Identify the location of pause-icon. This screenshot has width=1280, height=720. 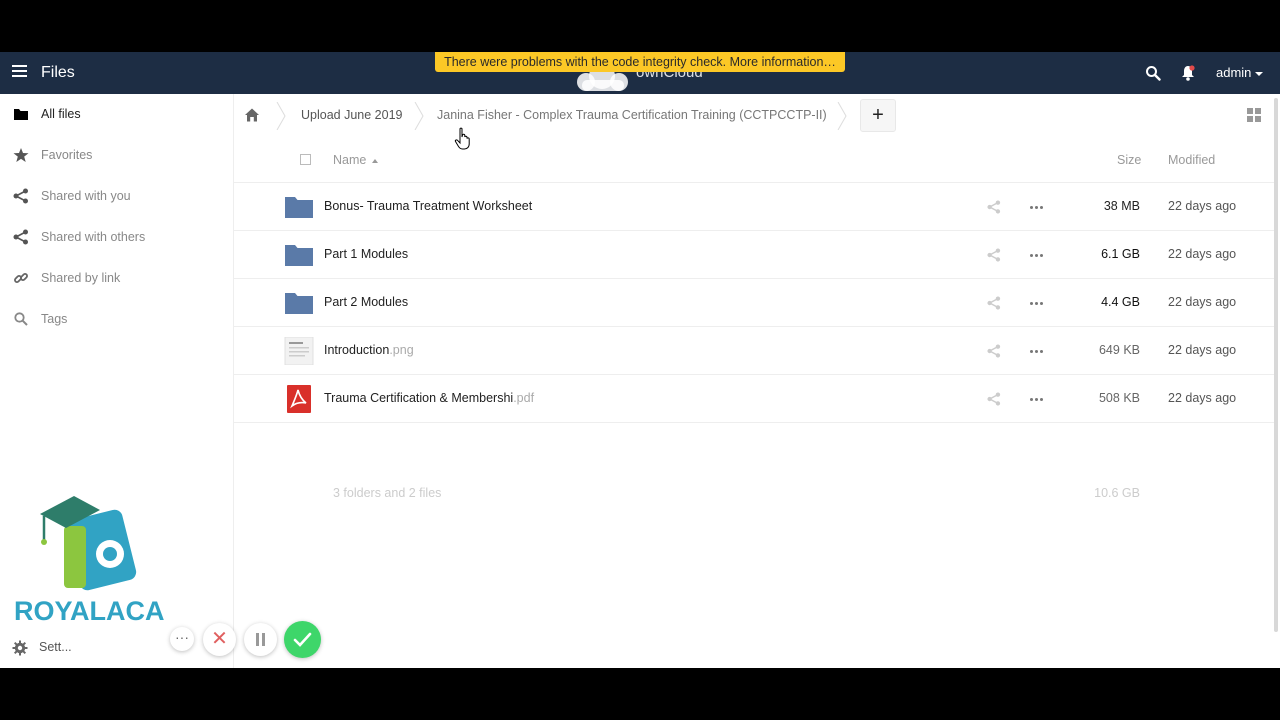
(257, 639).